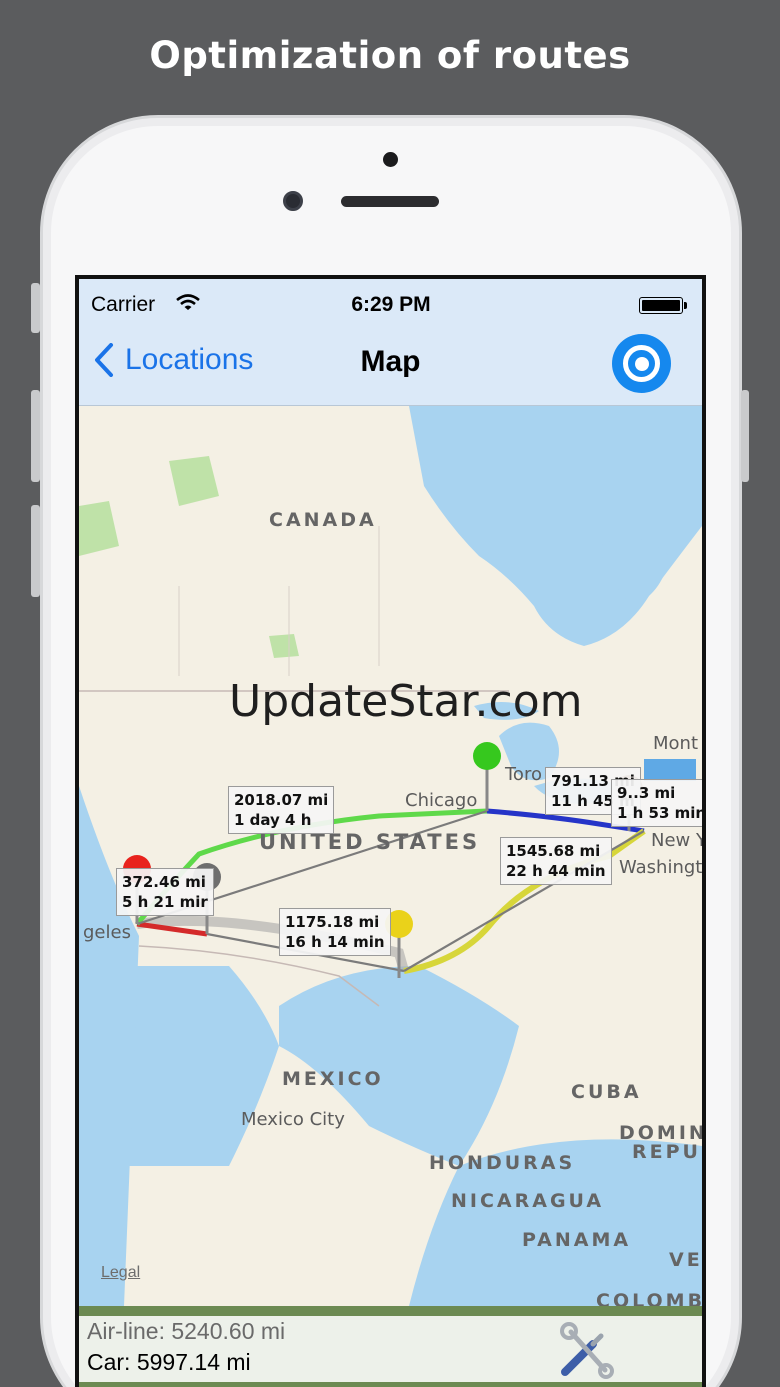 This screenshot has width=780, height=1387. What do you see at coordinates (676, 743) in the screenshot?
I see `label-montreal: Mont` at bounding box center [676, 743].